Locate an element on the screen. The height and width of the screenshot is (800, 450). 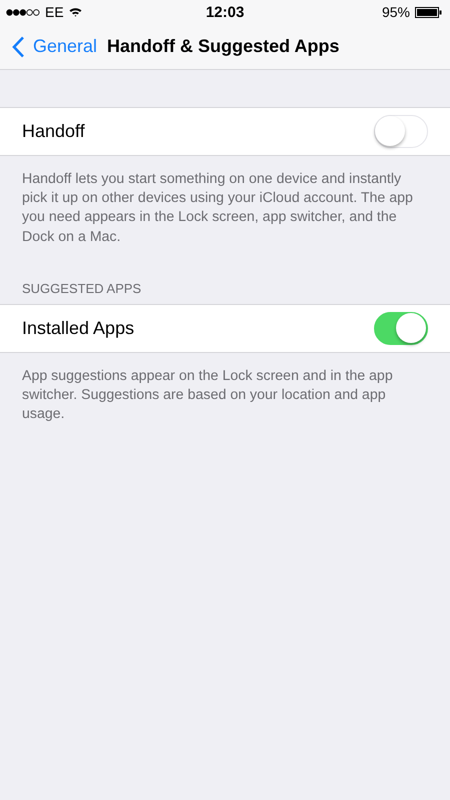
toggle-switch is located at coordinates (401, 328).